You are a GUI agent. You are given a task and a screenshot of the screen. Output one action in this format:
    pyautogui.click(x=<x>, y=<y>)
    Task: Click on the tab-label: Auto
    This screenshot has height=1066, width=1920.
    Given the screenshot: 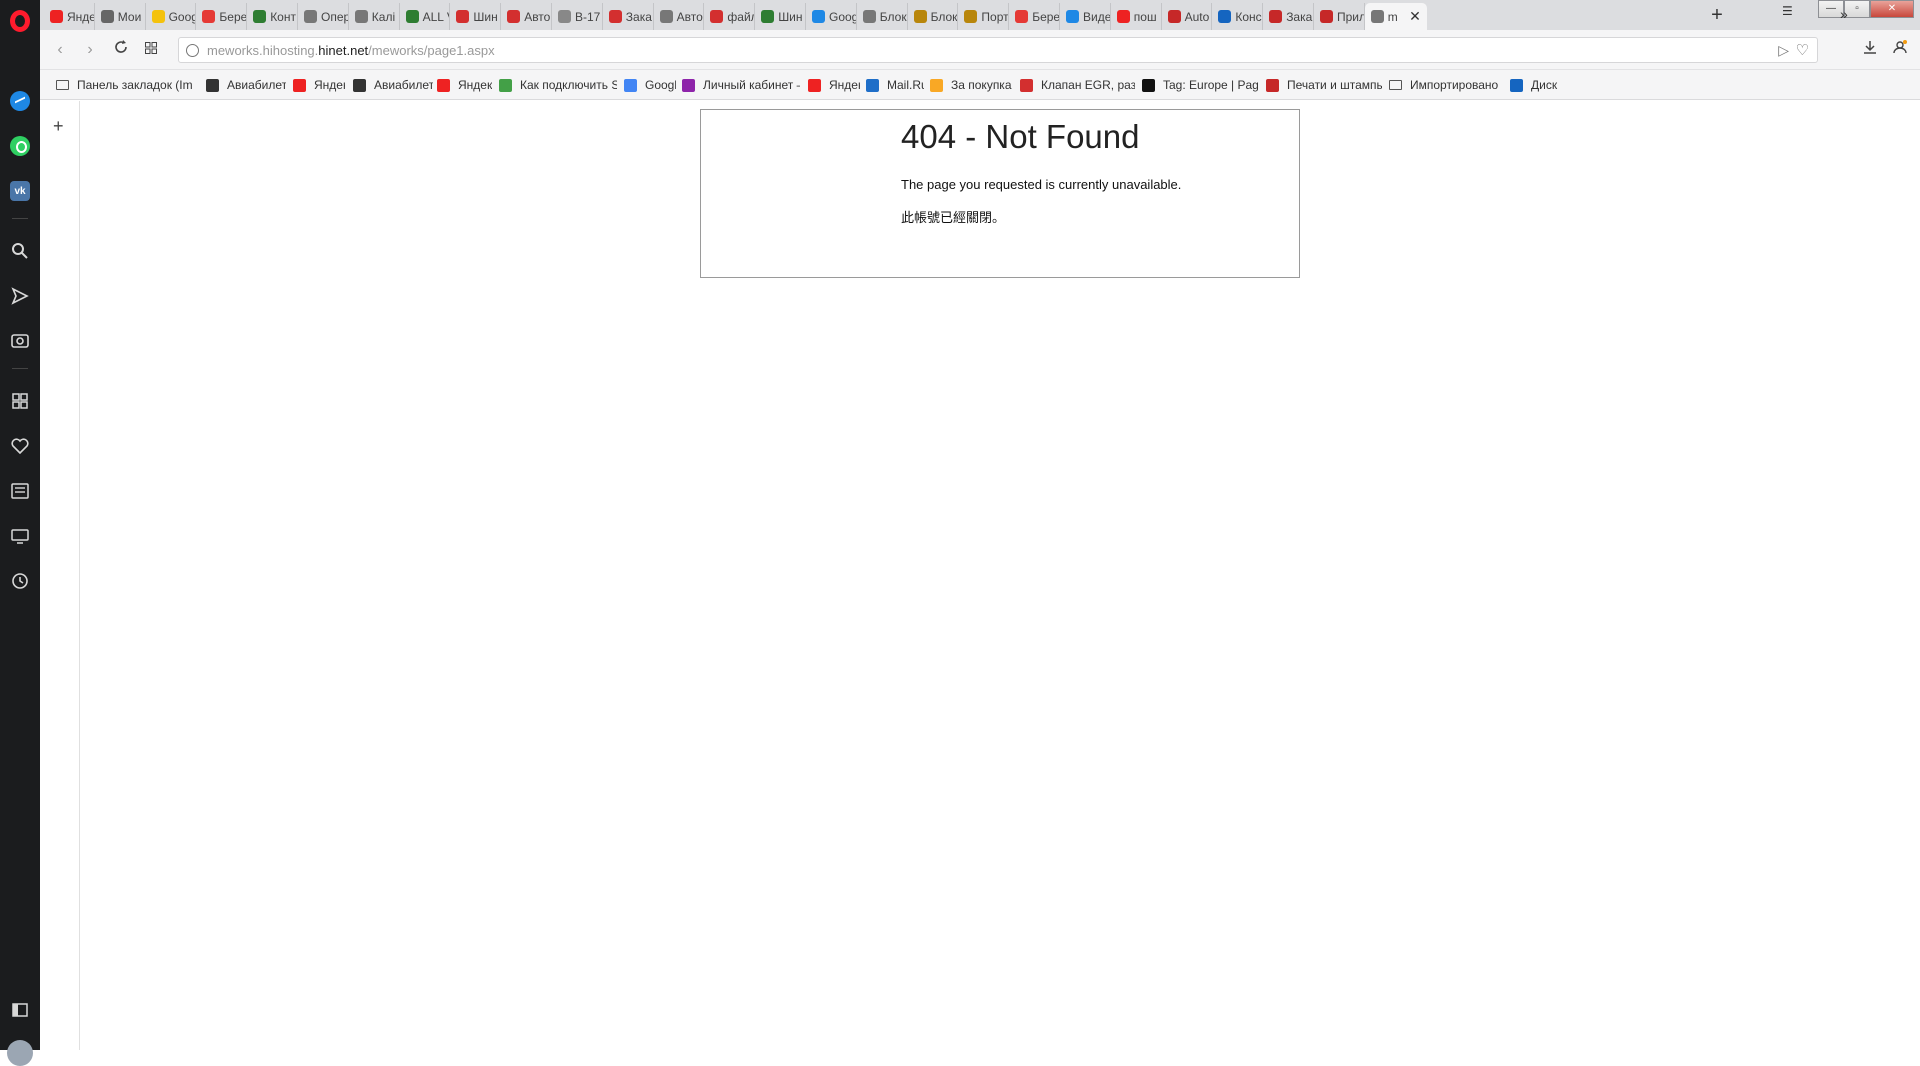 What is the action you would take?
    pyautogui.click(x=1197, y=16)
    